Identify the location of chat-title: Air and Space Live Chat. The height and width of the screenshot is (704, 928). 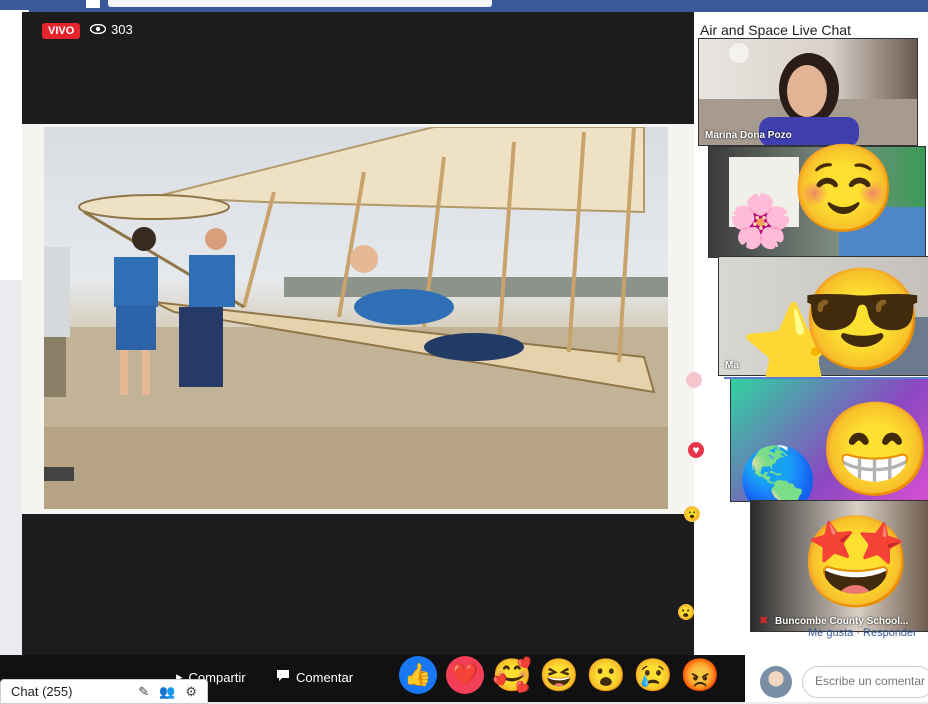
(775, 30).